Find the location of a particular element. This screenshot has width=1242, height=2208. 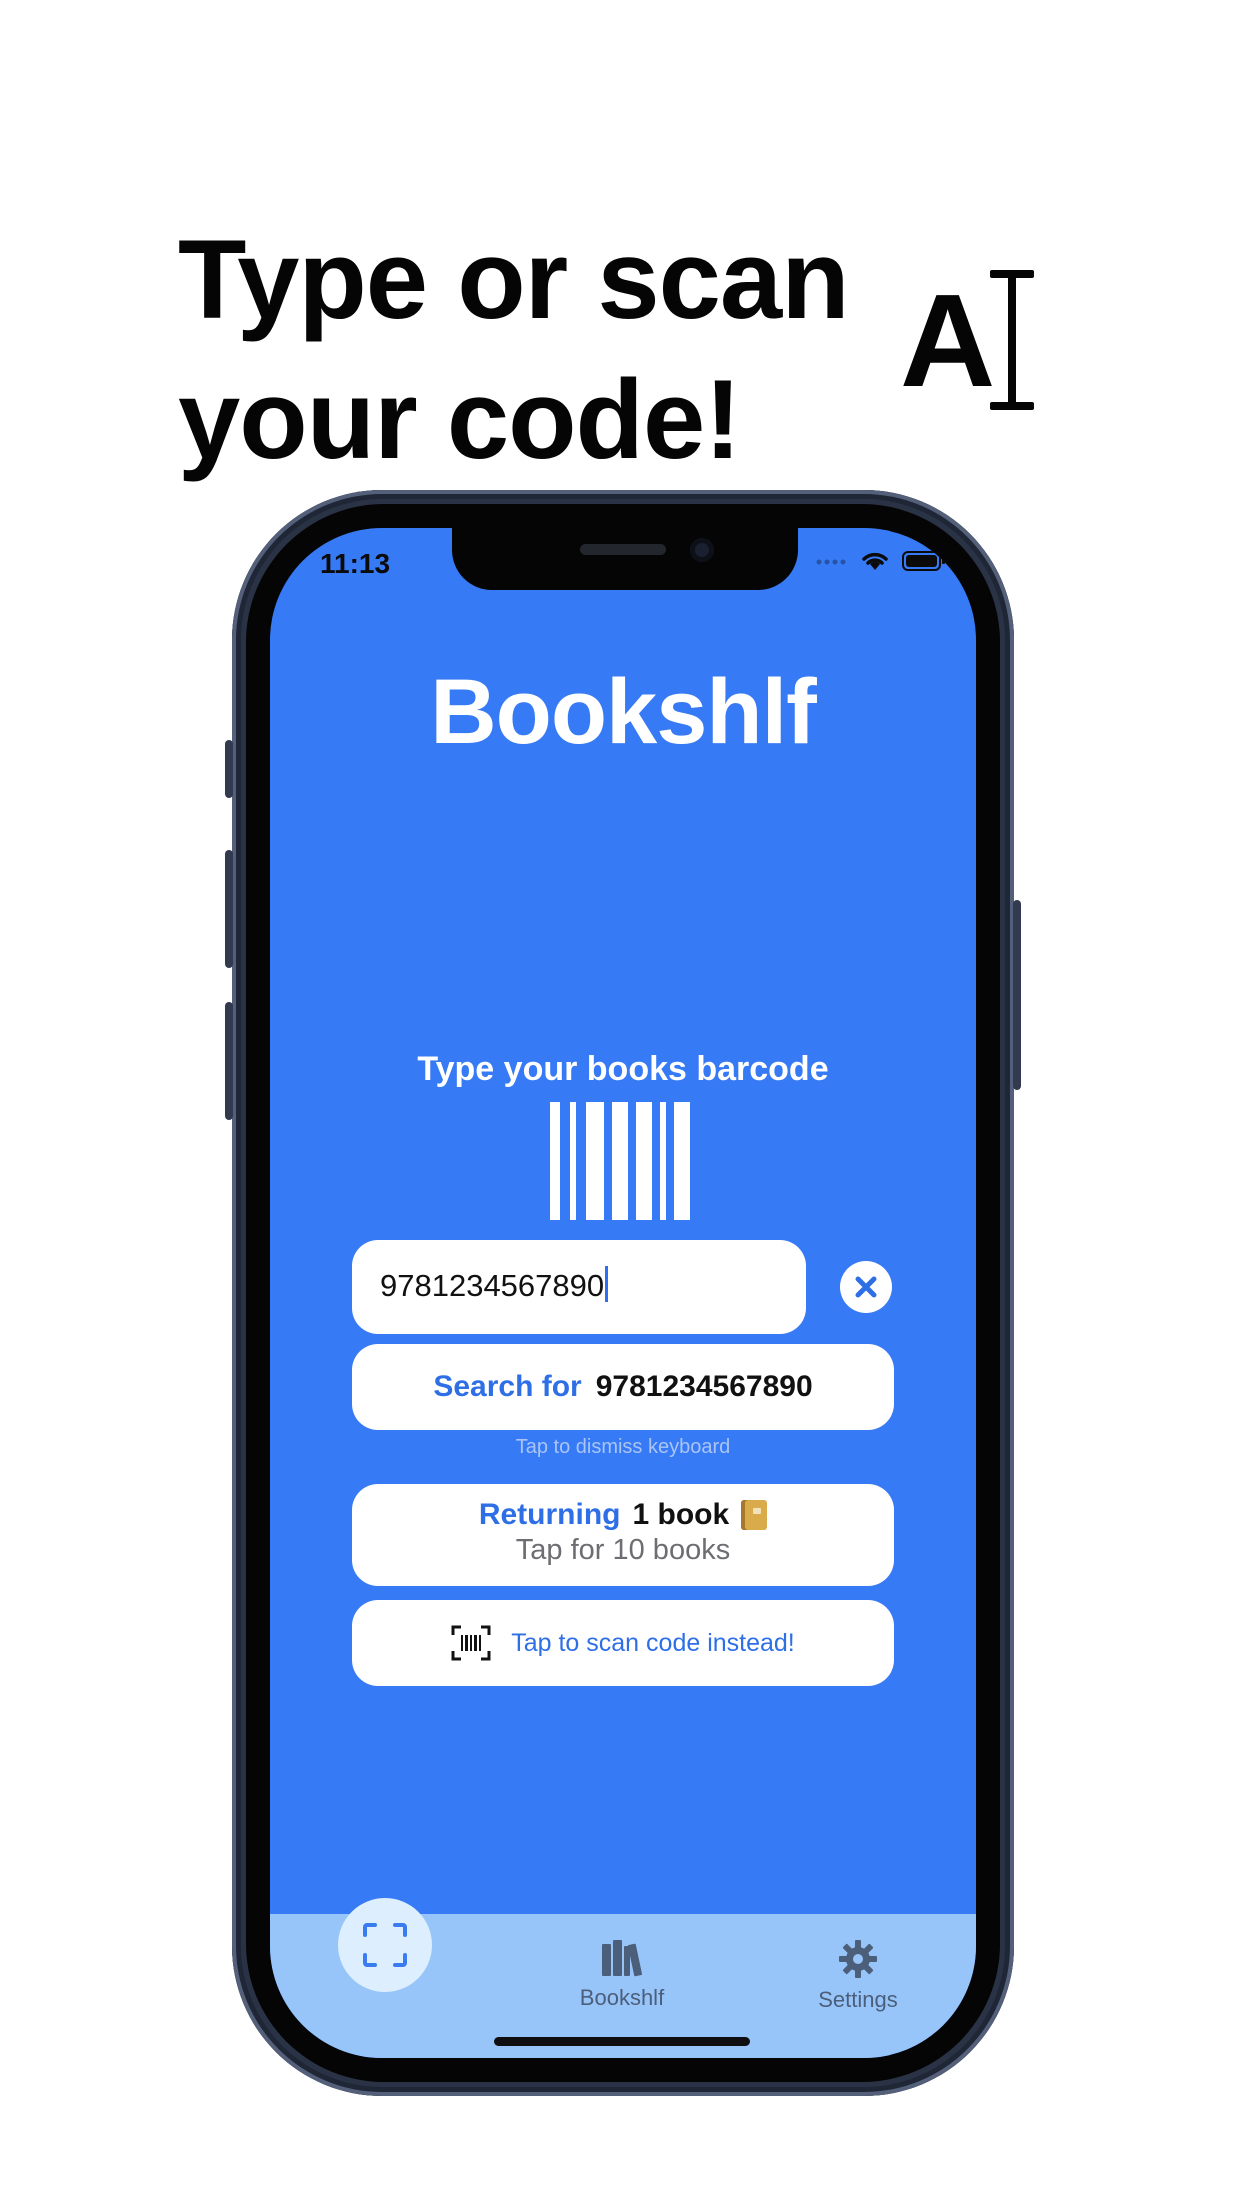

search-button-label: Search for is located at coordinates (507, 1386).